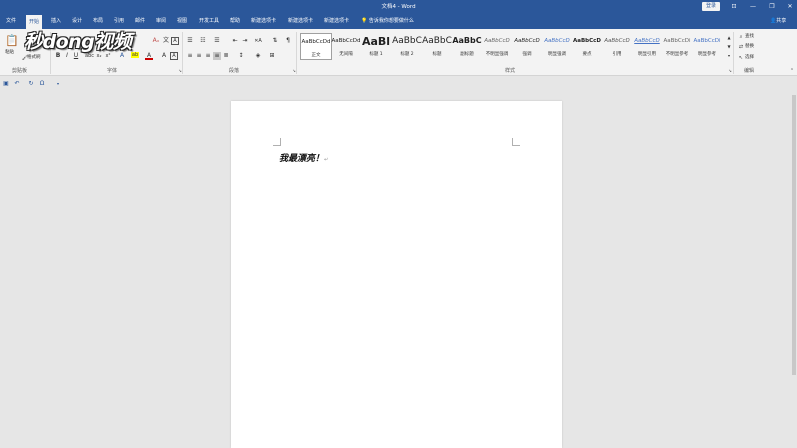 The height and width of the screenshot is (448, 797). Describe the element at coordinates (174, 56) in the screenshot. I see `character-border-icon: A` at that location.